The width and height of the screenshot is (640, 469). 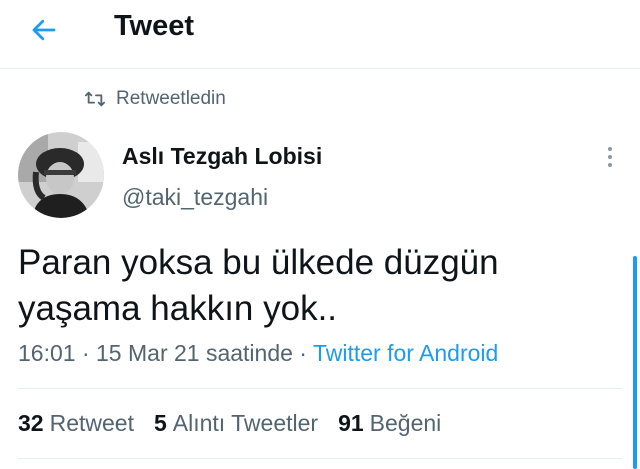 I want to click on retweet-icon, so click(x=95, y=99).